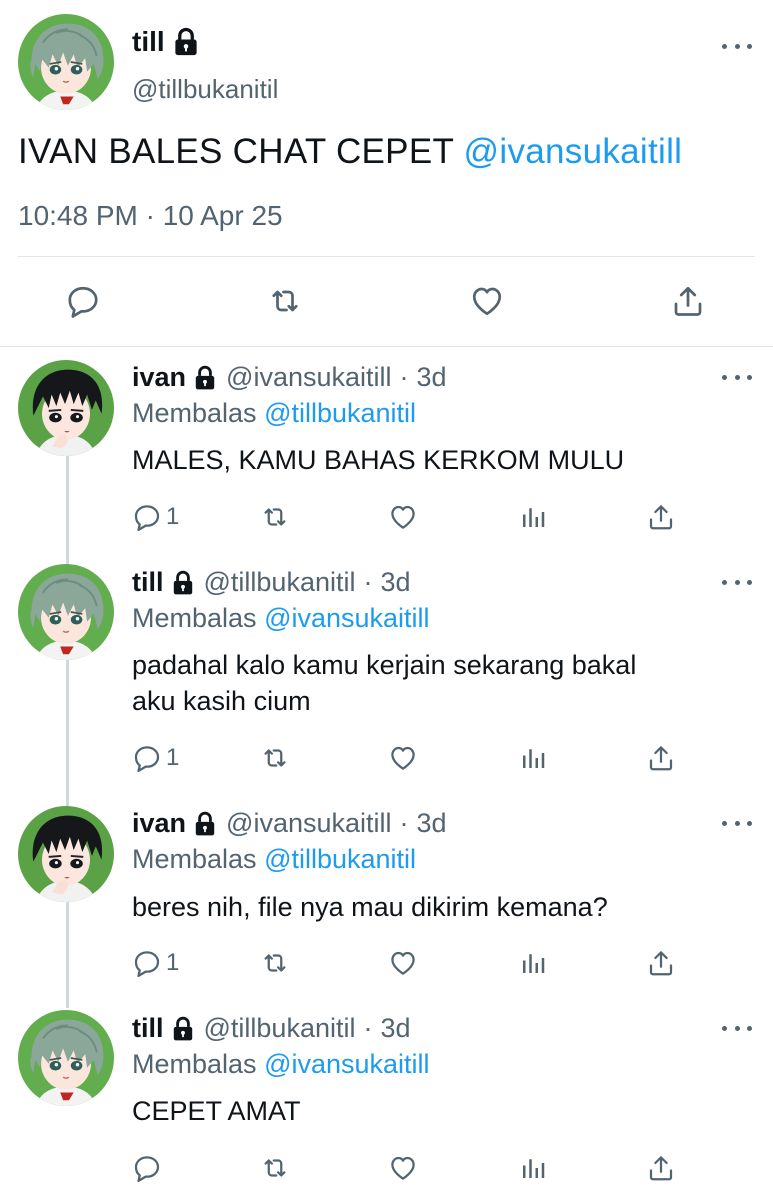 The height and width of the screenshot is (1200, 773). What do you see at coordinates (386, 346) in the screenshot?
I see `divider` at bounding box center [386, 346].